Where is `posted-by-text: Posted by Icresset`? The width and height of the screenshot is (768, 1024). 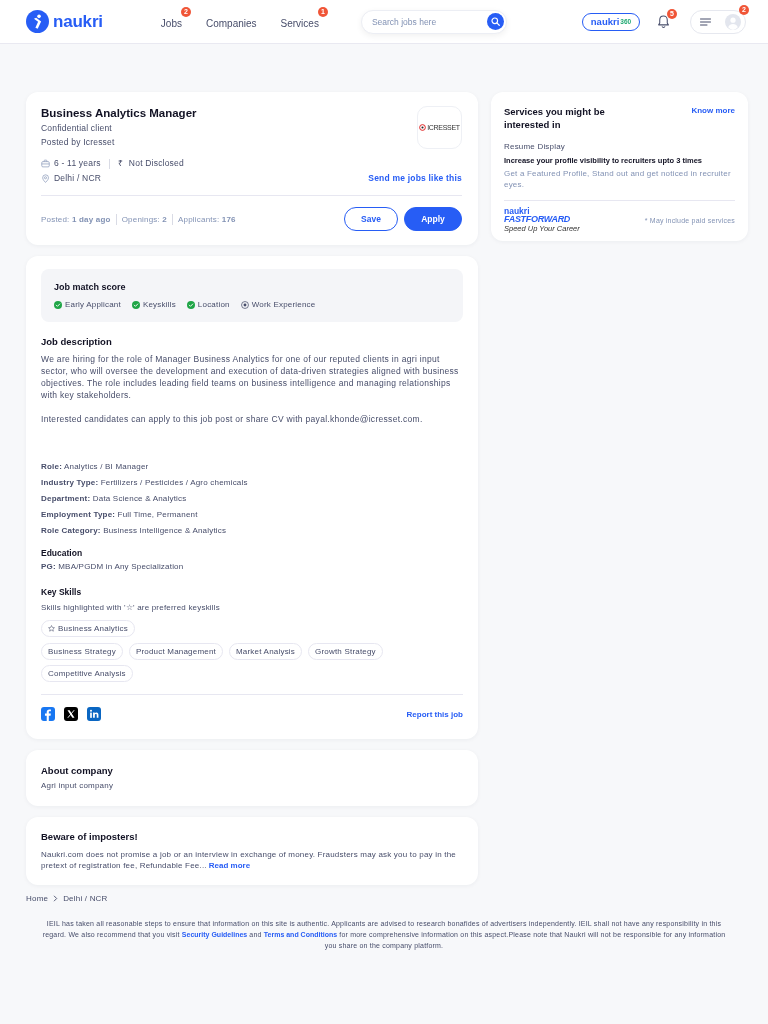 posted-by-text: Posted by Icresset is located at coordinates (78, 142).